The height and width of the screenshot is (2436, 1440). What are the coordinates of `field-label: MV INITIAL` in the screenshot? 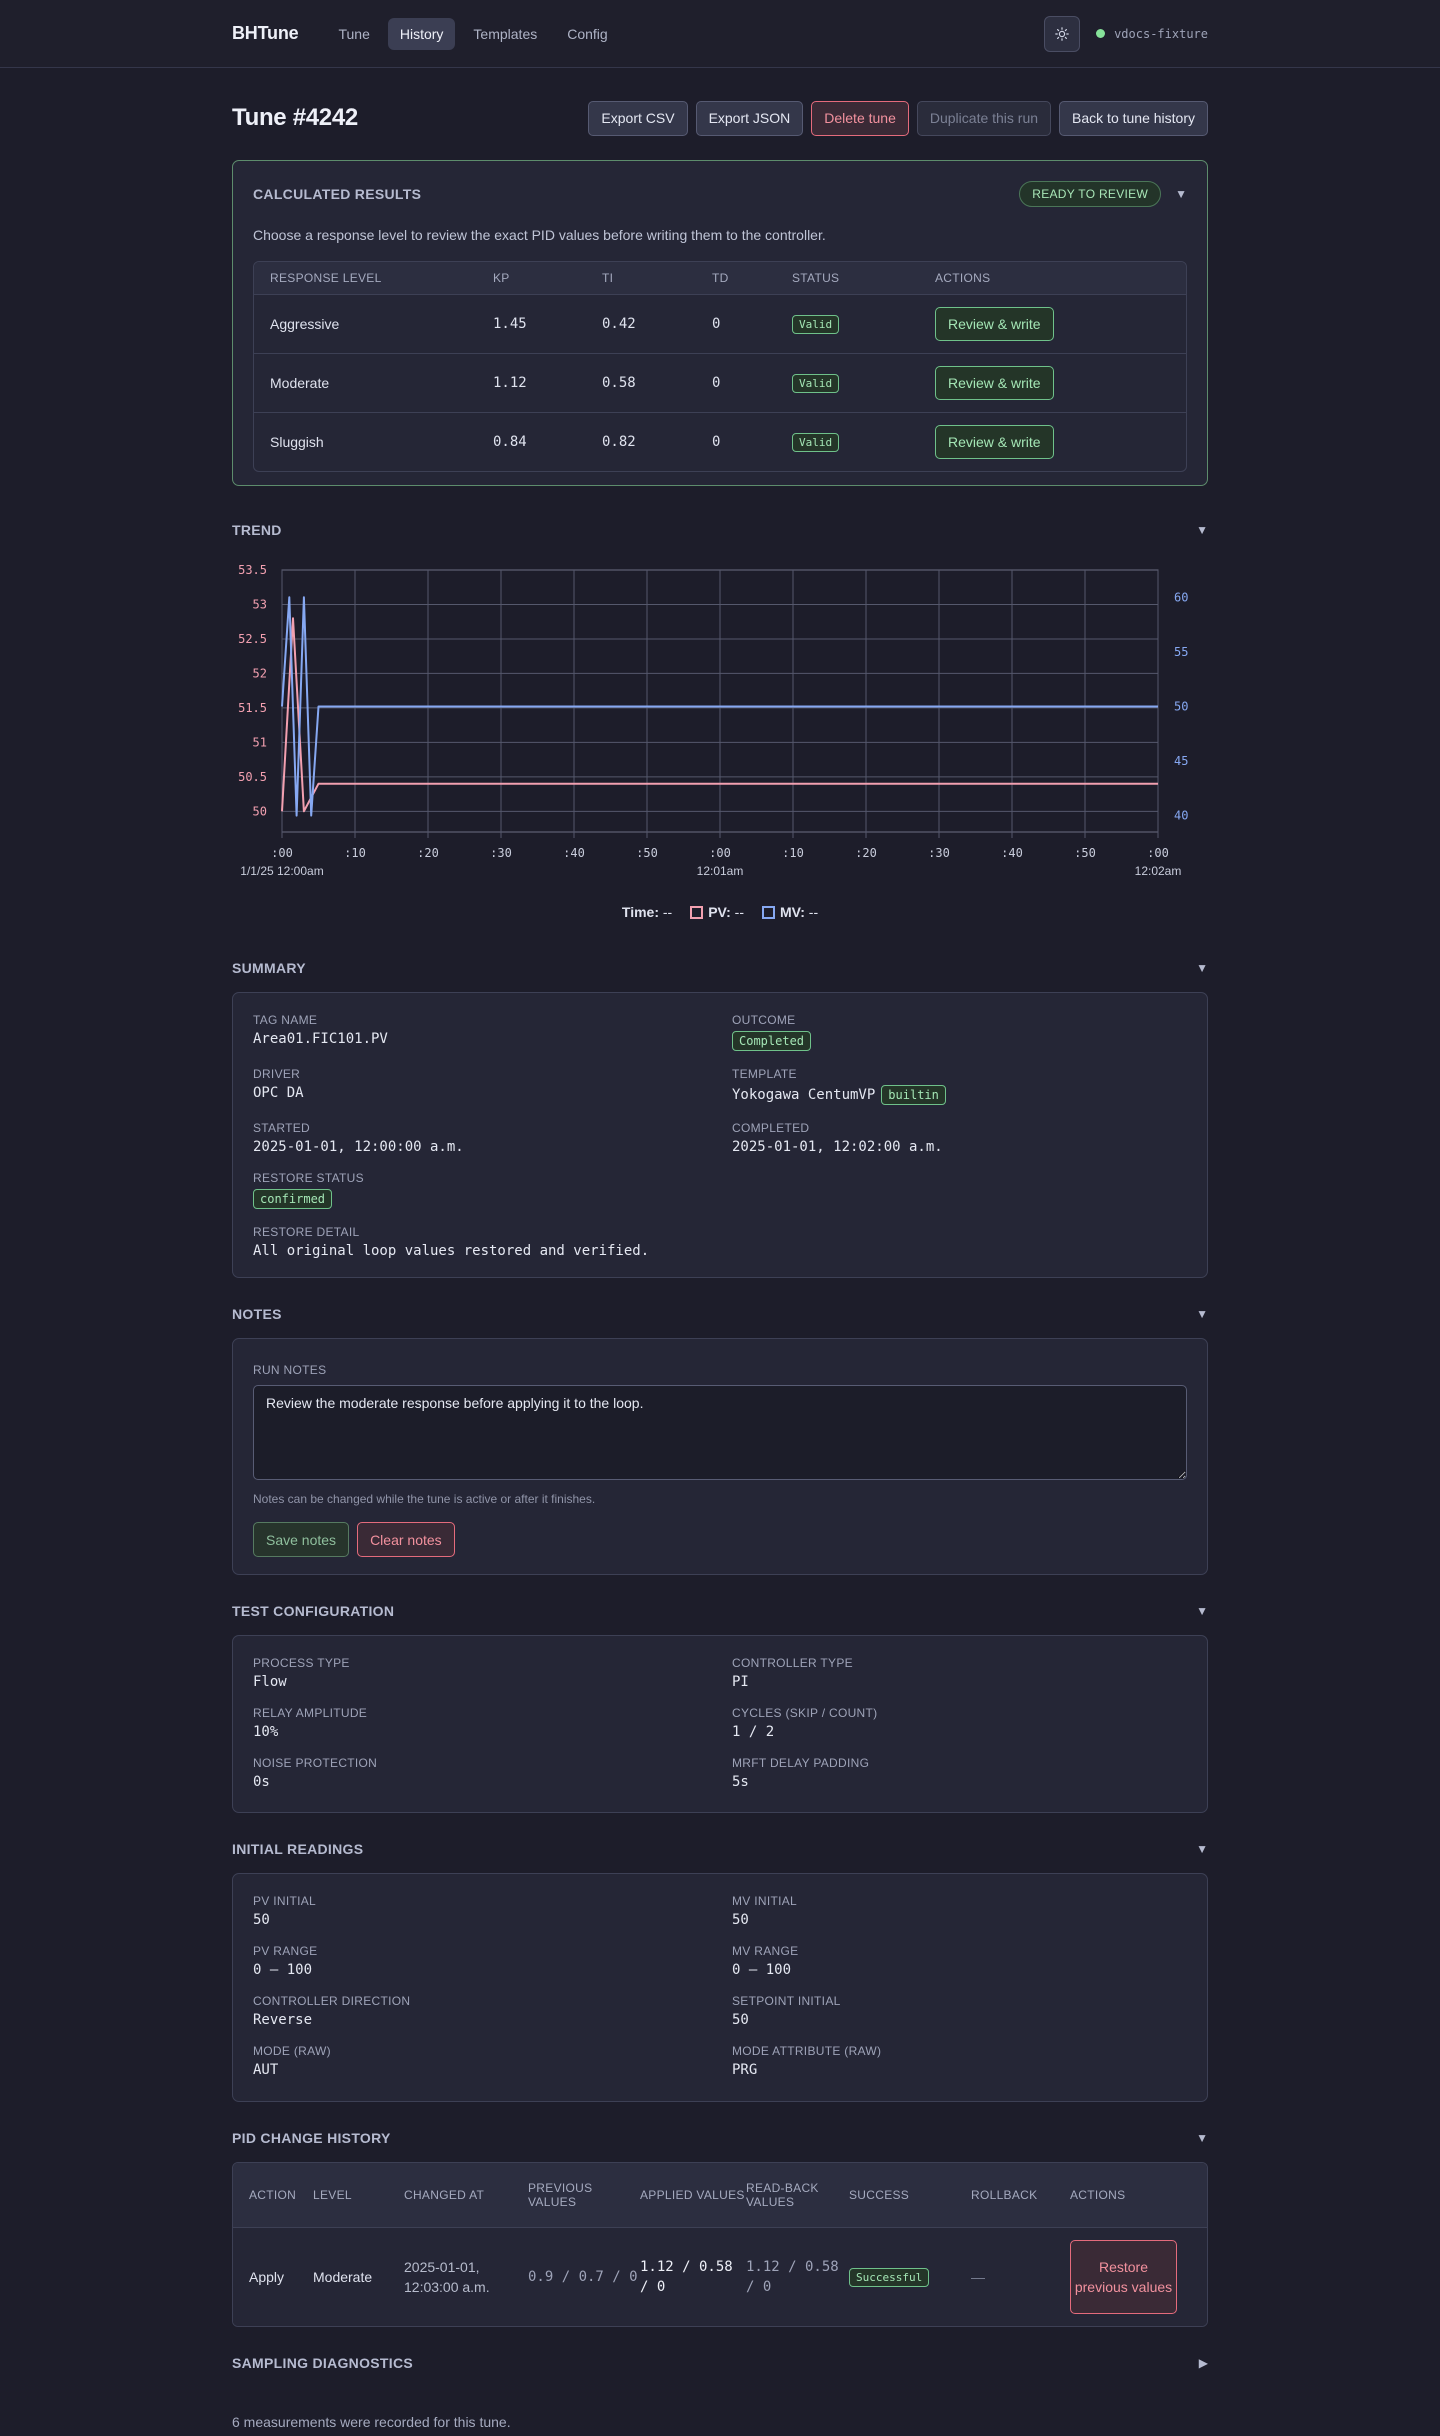 It's located at (765, 1901).